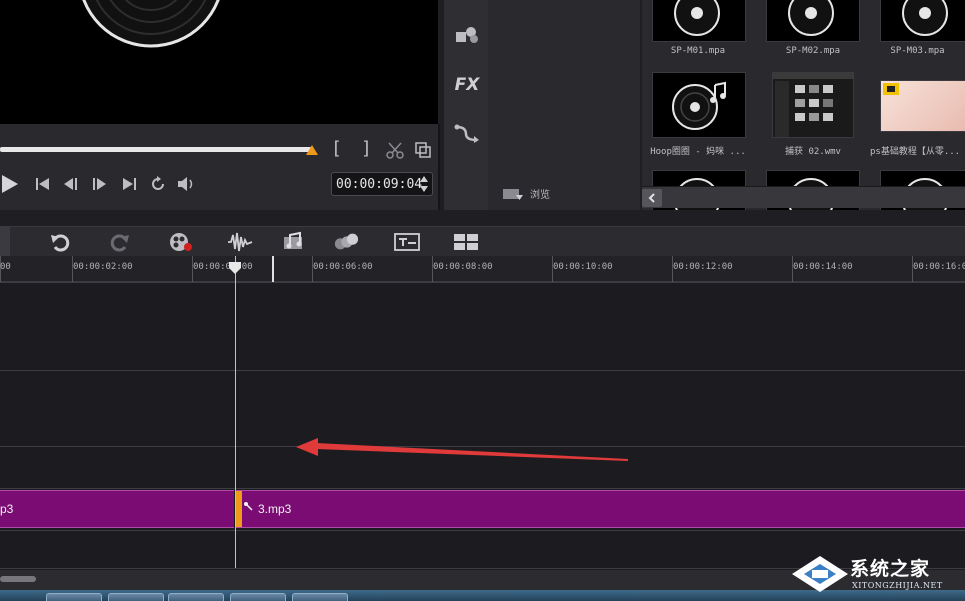  I want to click on multi-camera-icon, so click(466, 242).